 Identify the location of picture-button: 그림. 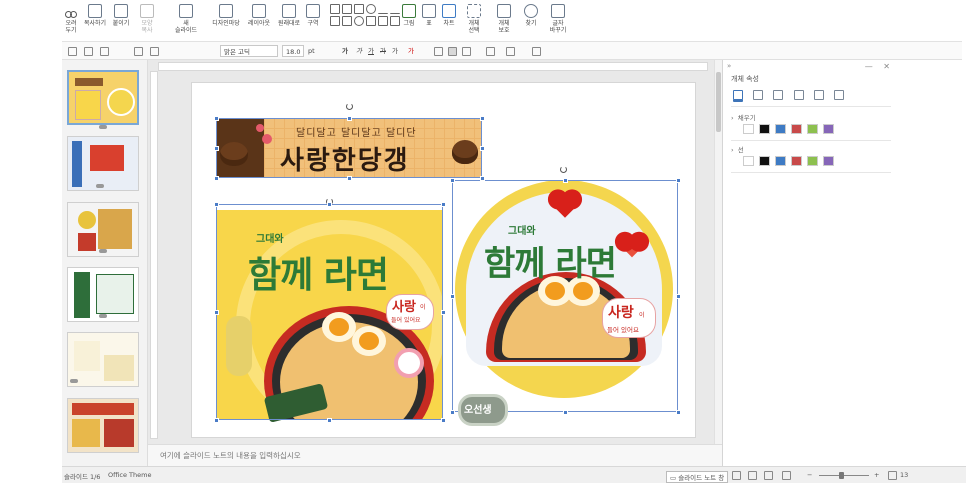
(409, 23).